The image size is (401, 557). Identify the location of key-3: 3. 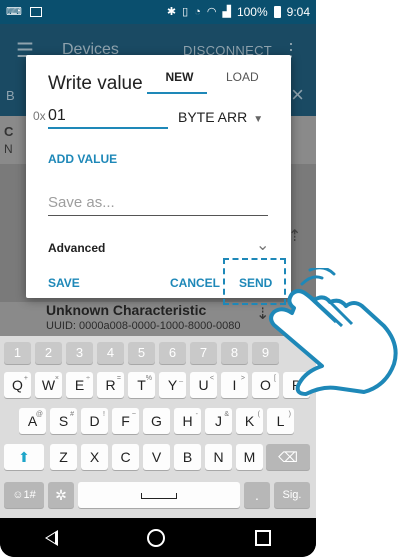
(79, 353).